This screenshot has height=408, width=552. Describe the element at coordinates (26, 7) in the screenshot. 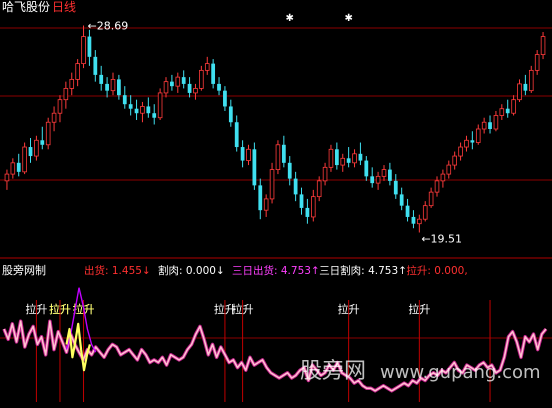

I see `stock-name: 哈飞股份` at that location.